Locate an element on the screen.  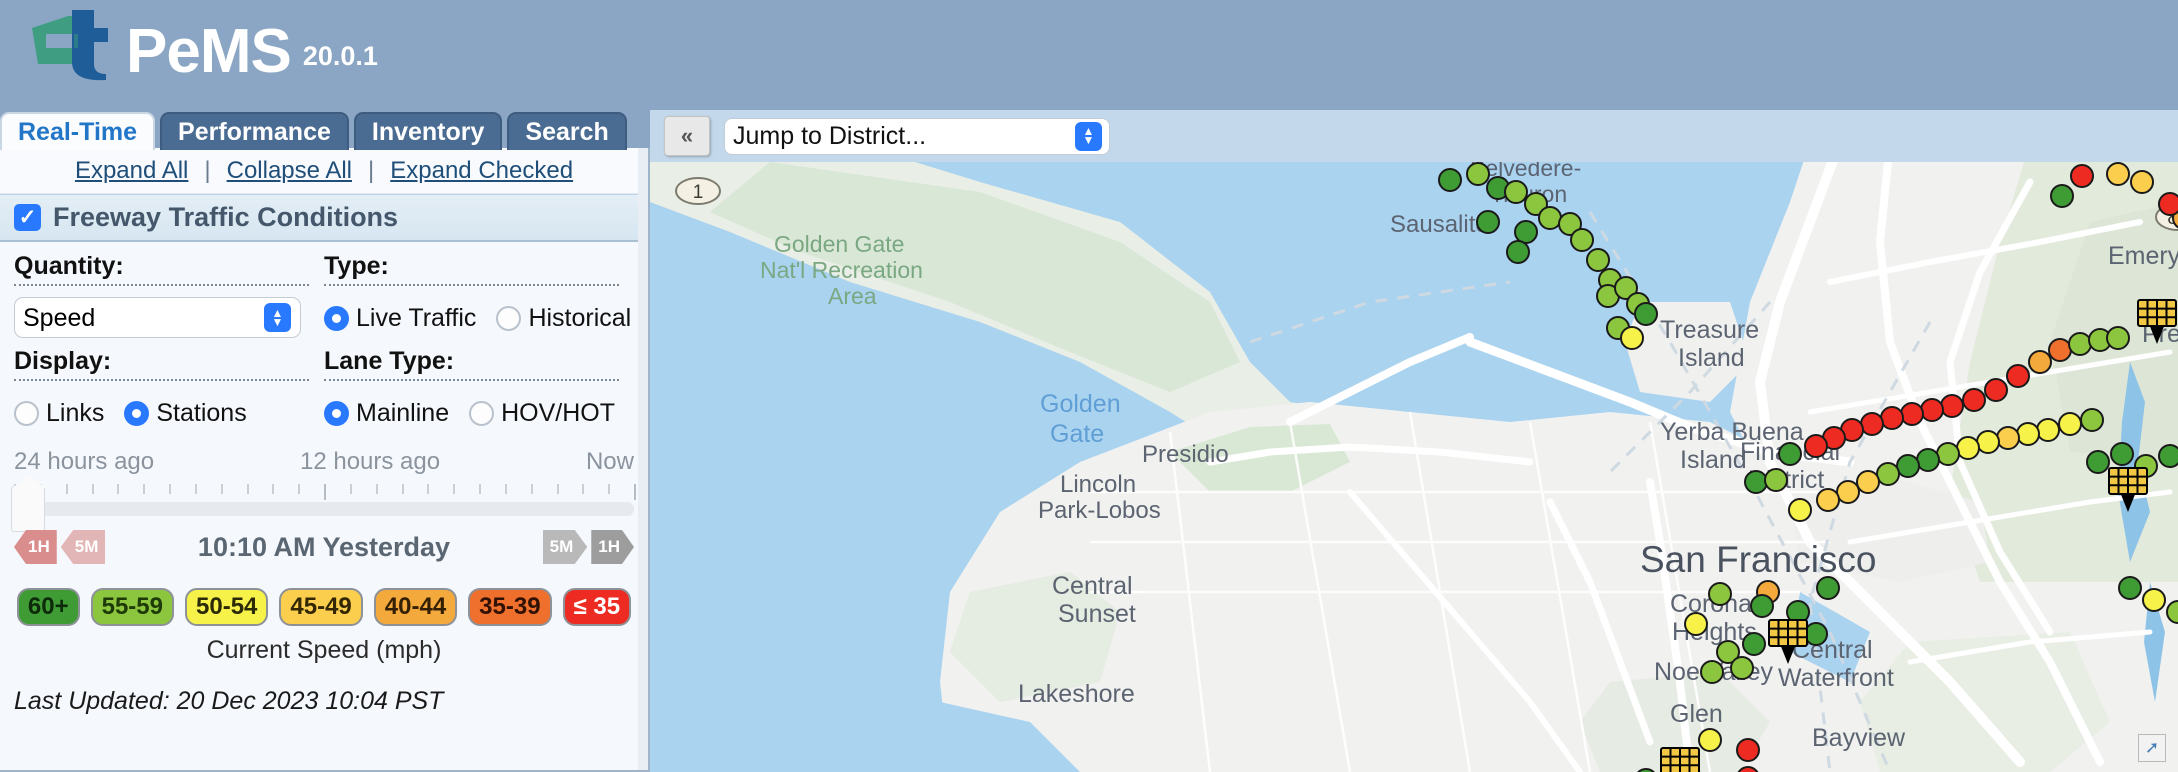
lane-type-hov-radio is located at coordinates (482, 413).